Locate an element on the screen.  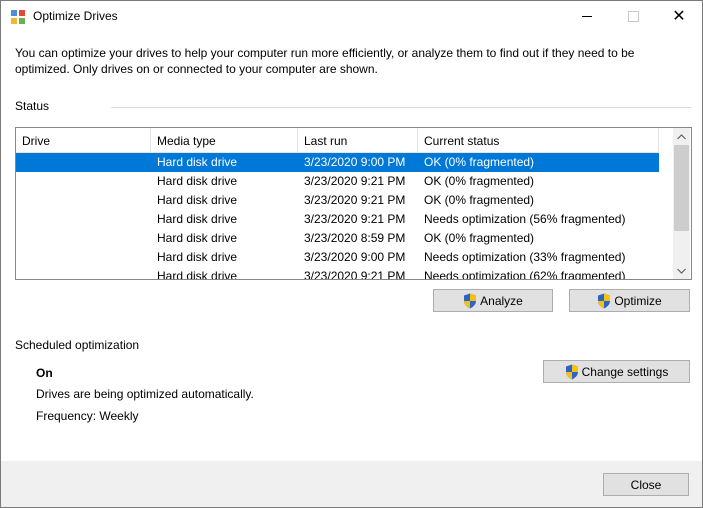
schedule-state: On is located at coordinates (44, 373).